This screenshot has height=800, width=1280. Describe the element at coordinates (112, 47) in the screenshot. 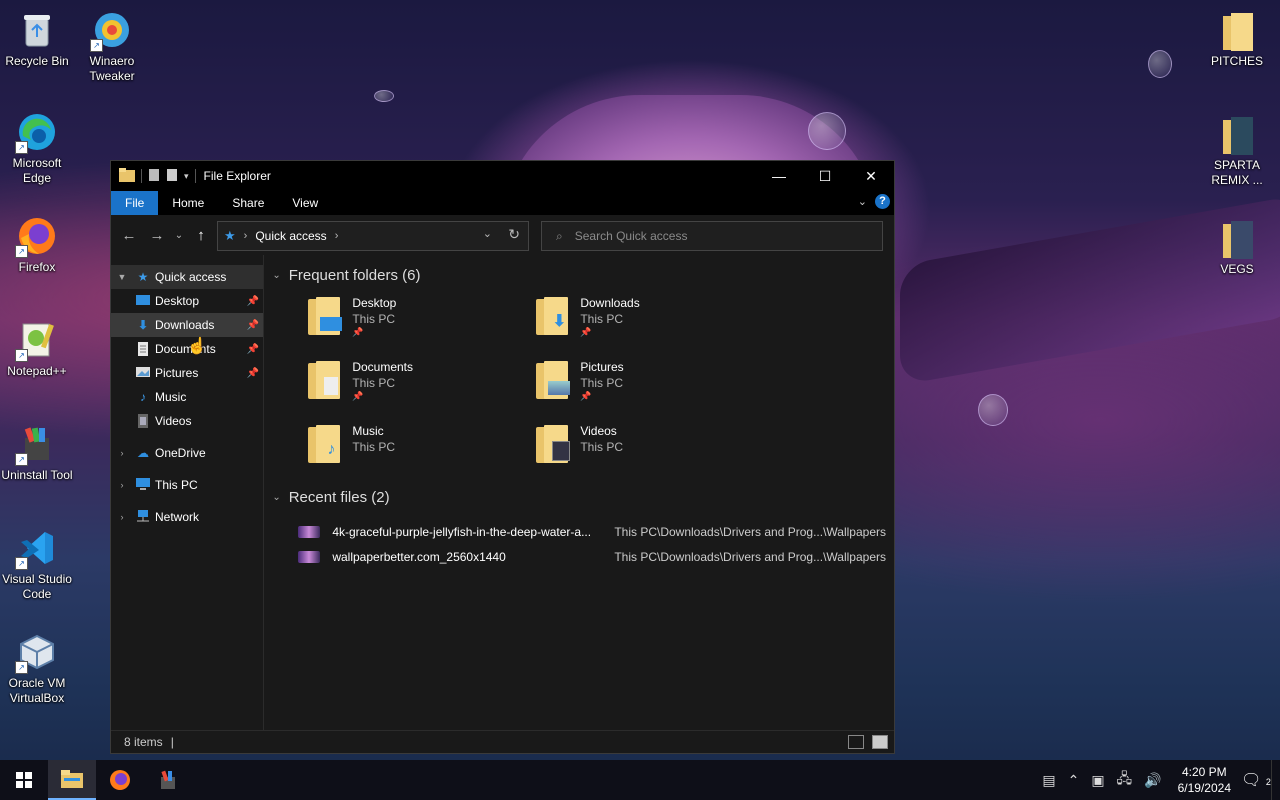

I see `desktop-icon-winaero-tweaker: ↗ Winaero Tweaker` at that location.